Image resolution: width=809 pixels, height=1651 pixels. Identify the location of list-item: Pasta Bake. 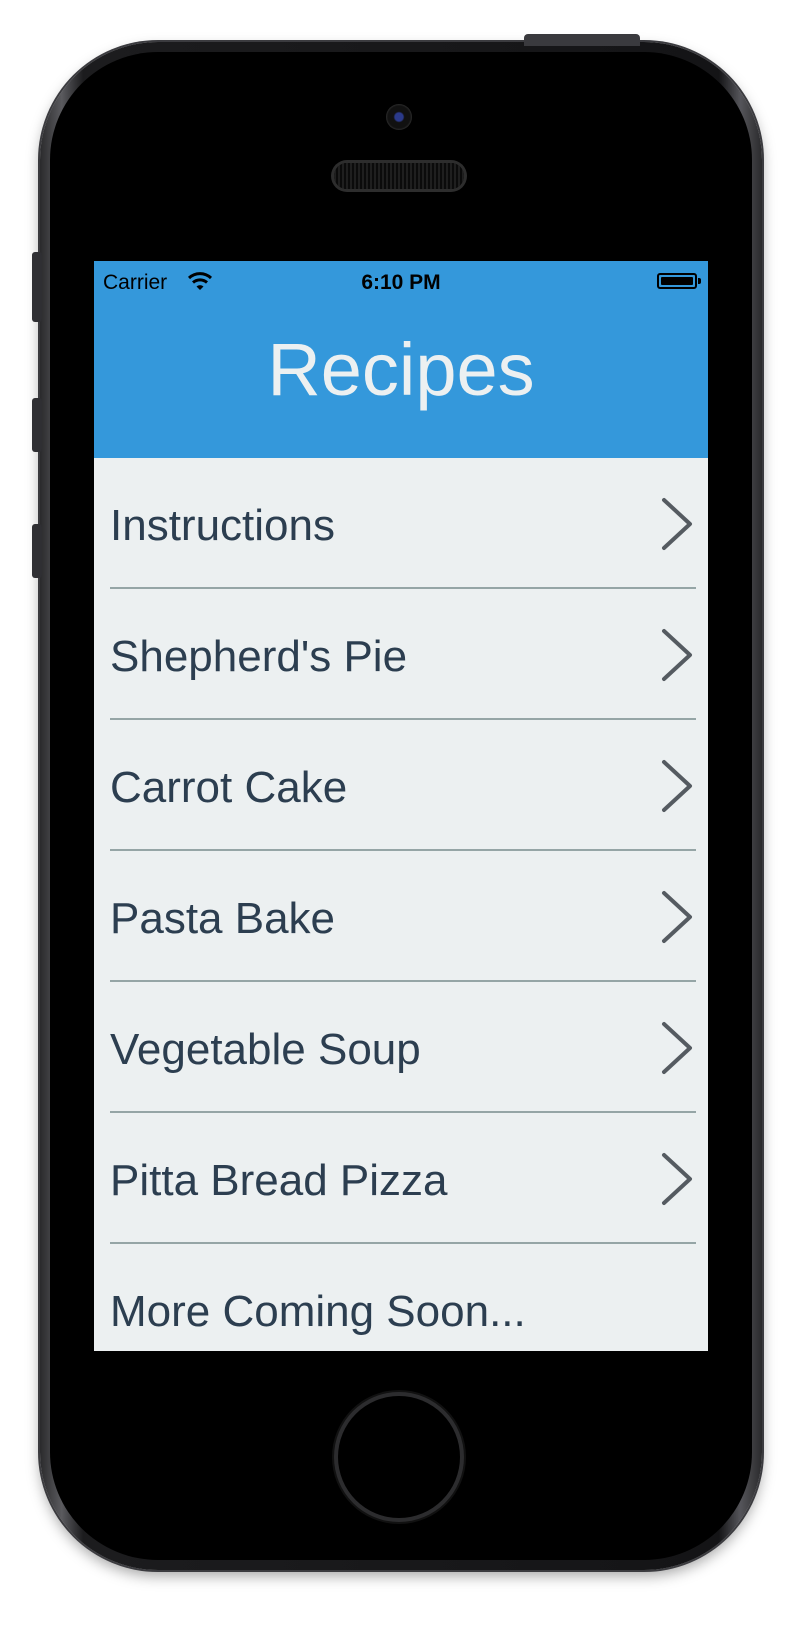
(401, 916).